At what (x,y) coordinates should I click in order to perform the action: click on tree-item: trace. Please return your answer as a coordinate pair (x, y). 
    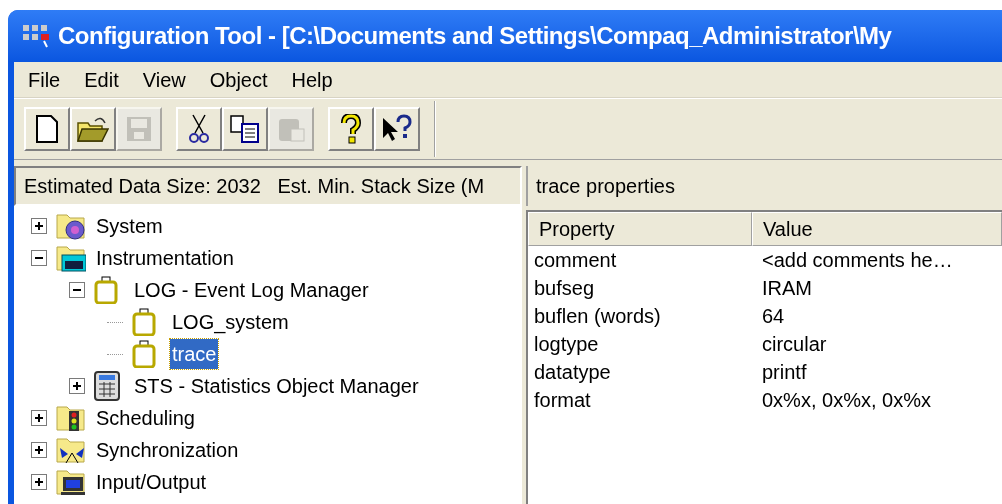
    Looking at the image, I should click on (194, 354).